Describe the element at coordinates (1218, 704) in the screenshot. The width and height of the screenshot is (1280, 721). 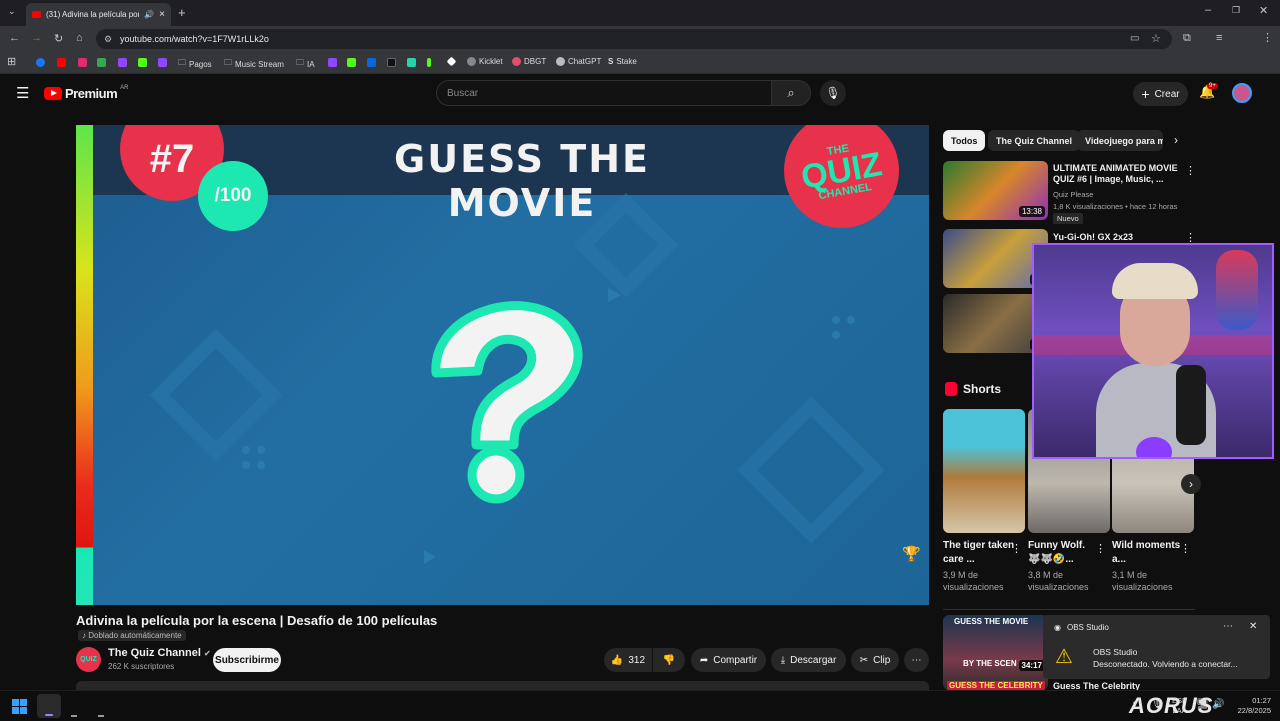
I see `volume-icon: 🔊` at that location.